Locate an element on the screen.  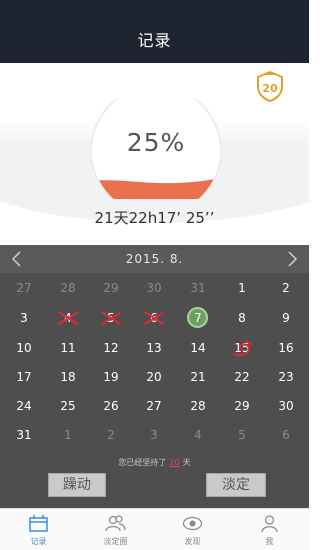
tab-me: 我 is located at coordinates (269, 529).